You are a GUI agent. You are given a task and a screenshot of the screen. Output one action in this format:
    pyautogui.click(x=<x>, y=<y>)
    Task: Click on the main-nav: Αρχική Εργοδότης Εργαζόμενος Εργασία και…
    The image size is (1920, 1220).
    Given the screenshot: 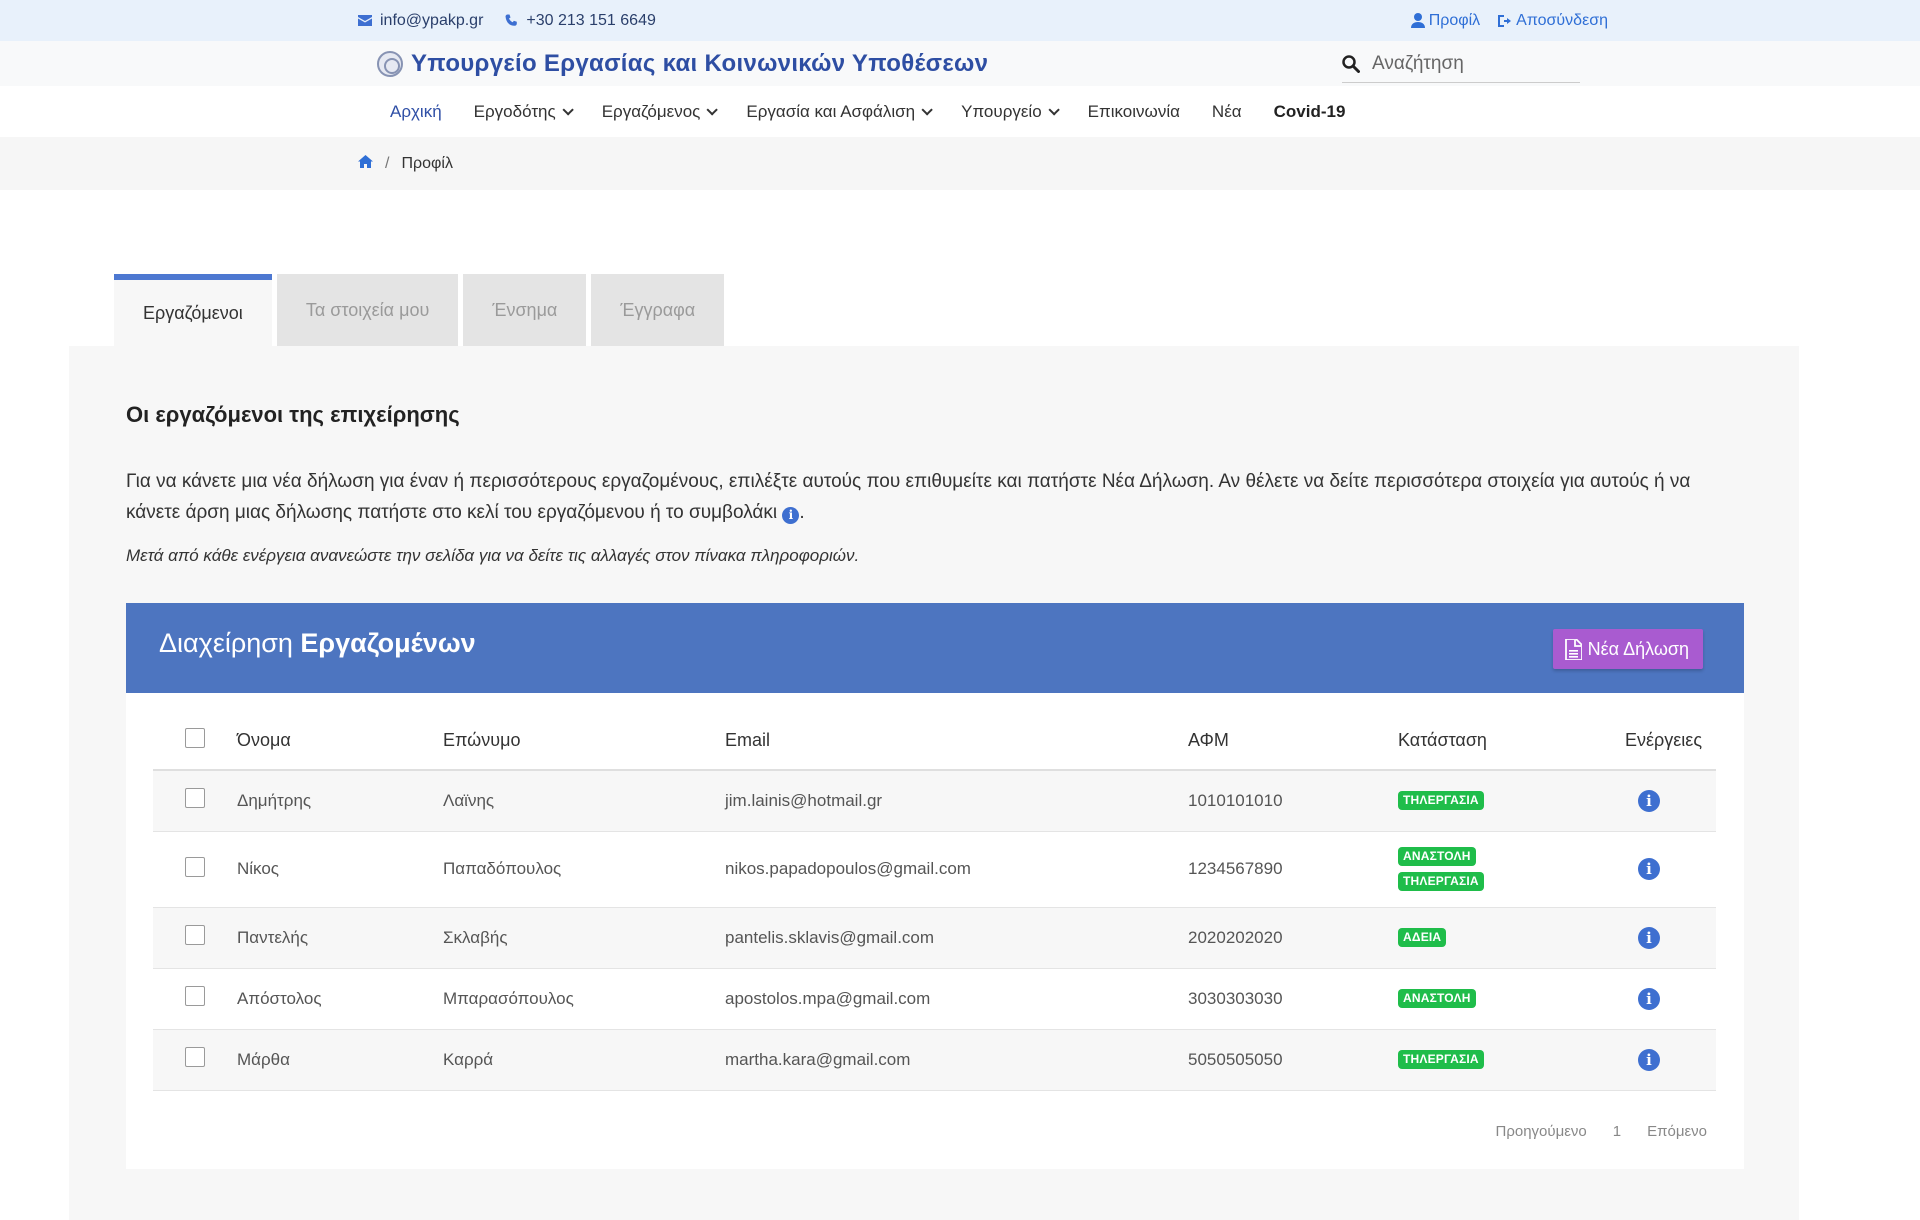 What is the action you would take?
    pyautogui.click(x=960, y=111)
    